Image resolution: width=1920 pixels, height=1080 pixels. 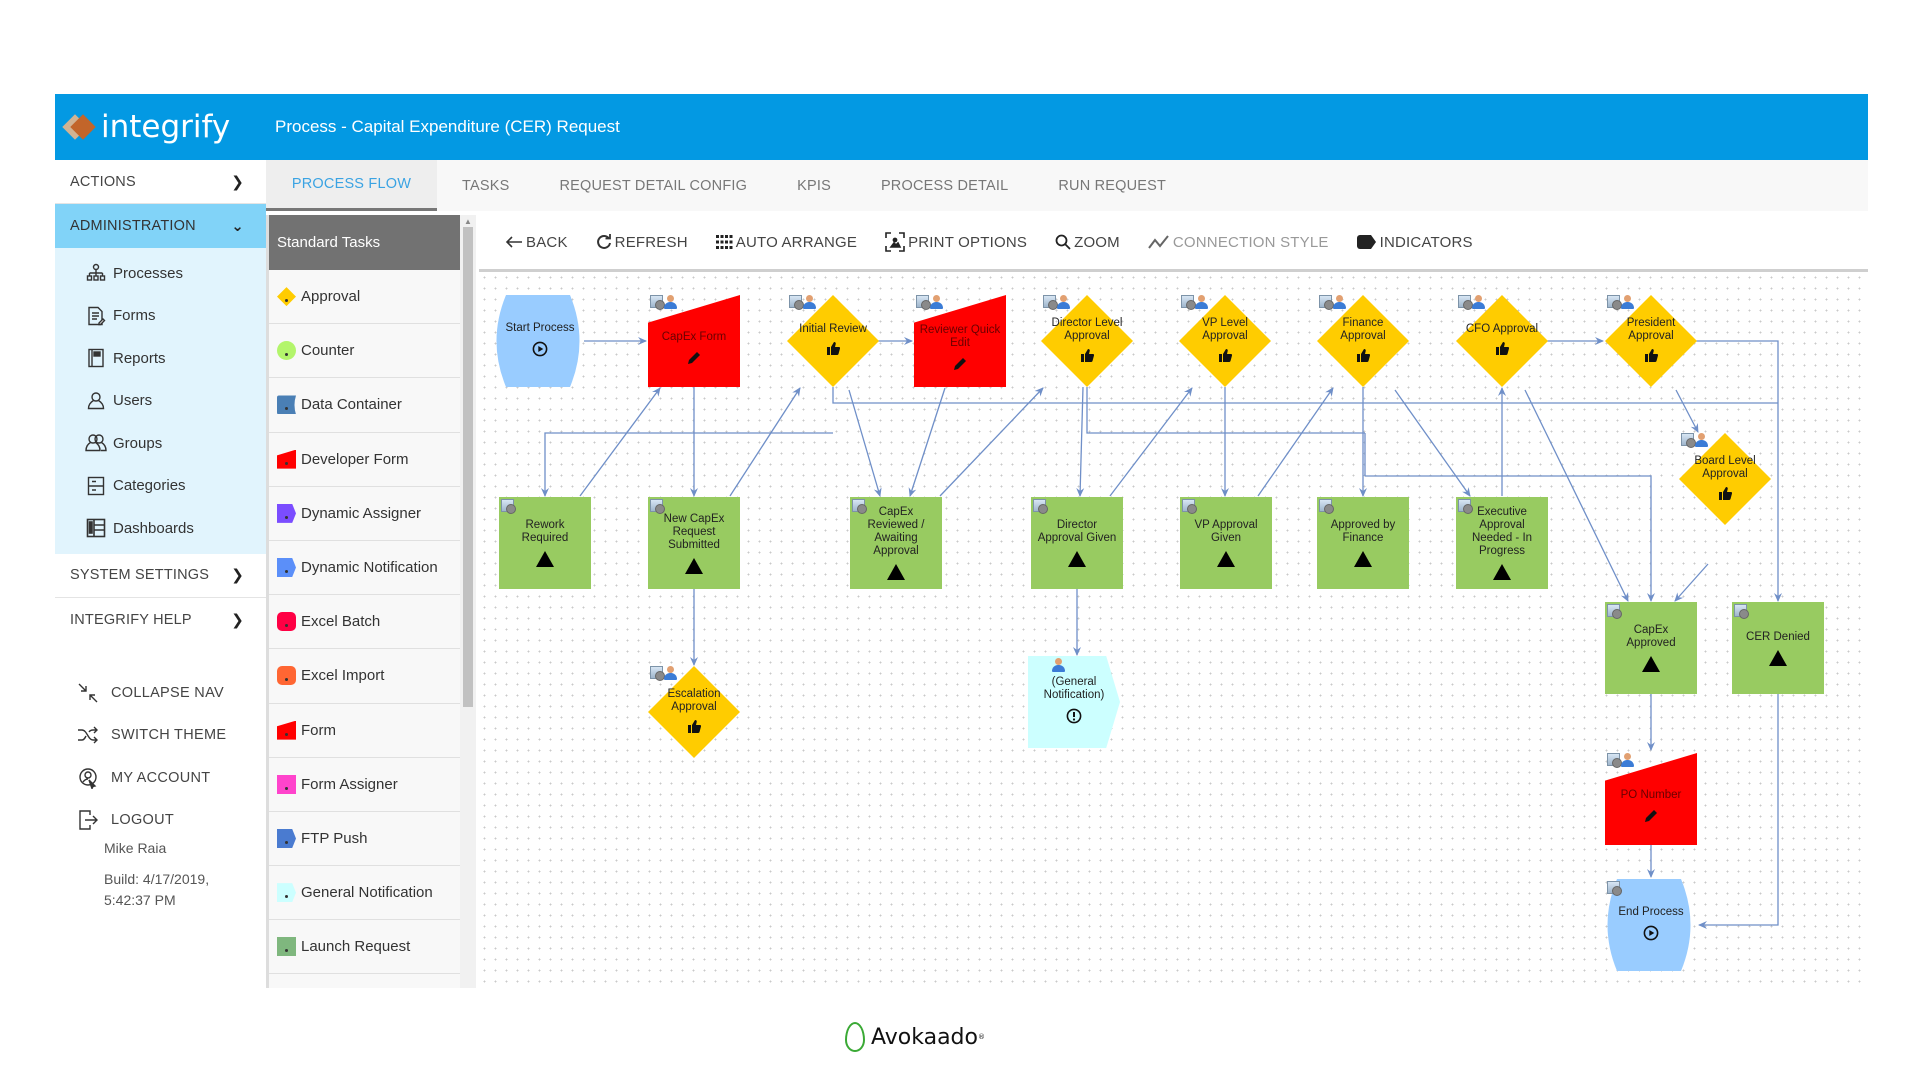 What do you see at coordinates (364, 676) in the screenshot?
I see `task-item: Excel Import` at bounding box center [364, 676].